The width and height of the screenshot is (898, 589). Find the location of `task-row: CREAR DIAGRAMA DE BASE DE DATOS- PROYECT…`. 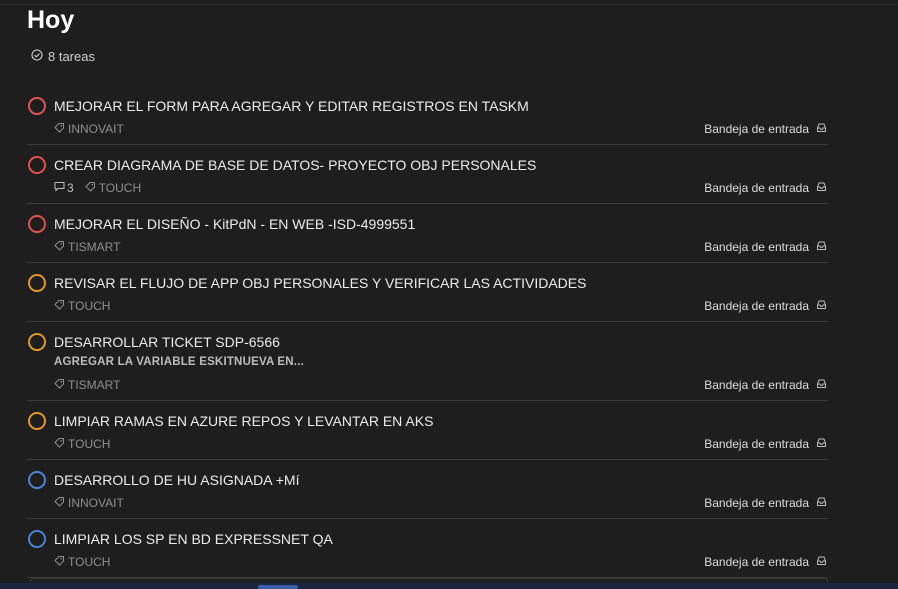

task-row: CREAR DIAGRAMA DE BASE DE DATOS- PROYECT… is located at coordinates (427, 174).